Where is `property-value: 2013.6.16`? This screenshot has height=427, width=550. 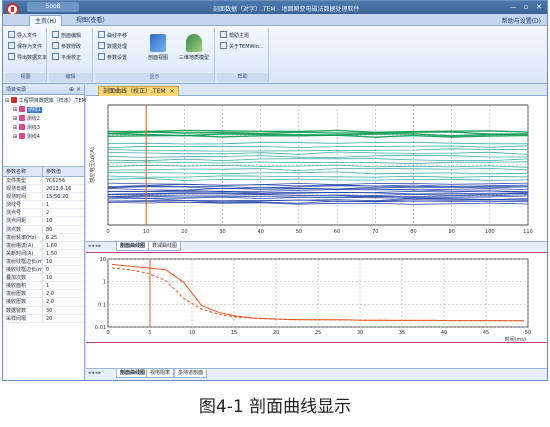 property-value: 2013.6.16 is located at coordinates (63, 188).